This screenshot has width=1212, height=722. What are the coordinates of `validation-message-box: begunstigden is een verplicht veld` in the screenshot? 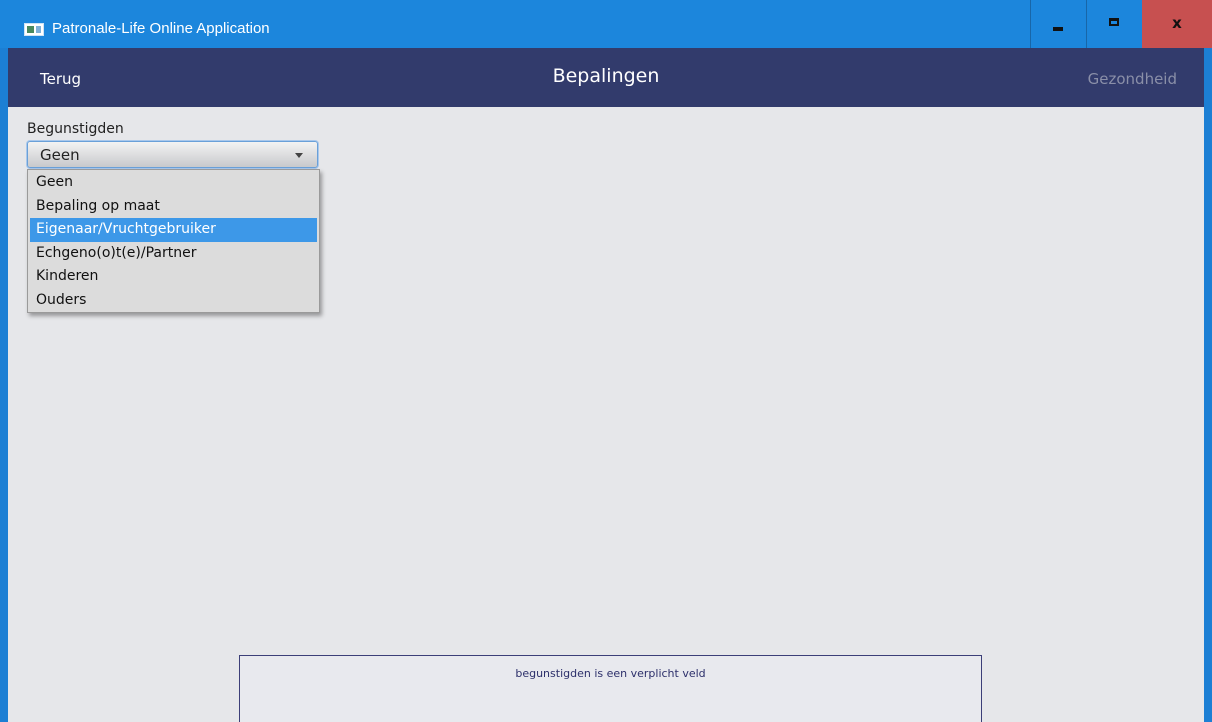 It's located at (610, 688).